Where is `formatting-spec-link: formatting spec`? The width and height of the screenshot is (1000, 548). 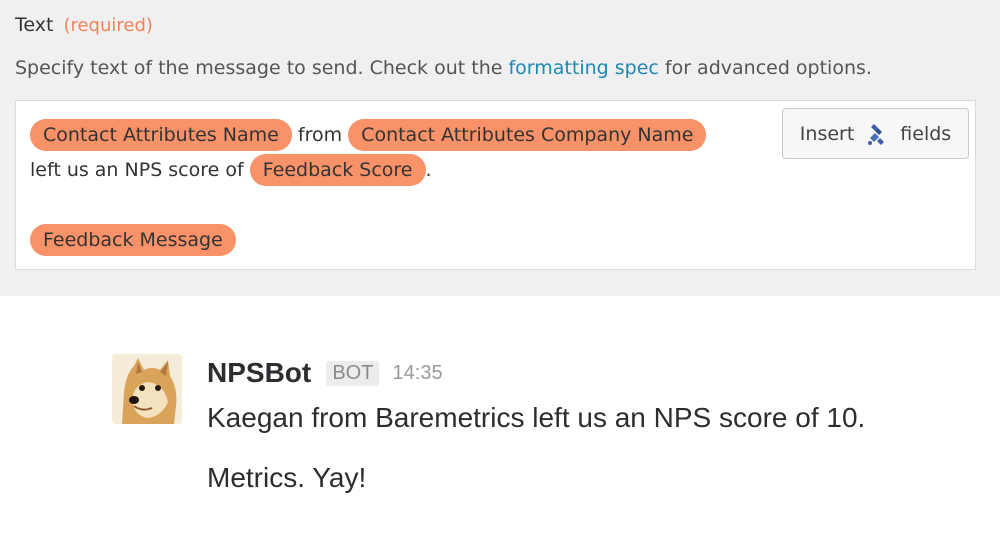 formatting-spec-link: formatting spec is located at coordinates (583, 68).